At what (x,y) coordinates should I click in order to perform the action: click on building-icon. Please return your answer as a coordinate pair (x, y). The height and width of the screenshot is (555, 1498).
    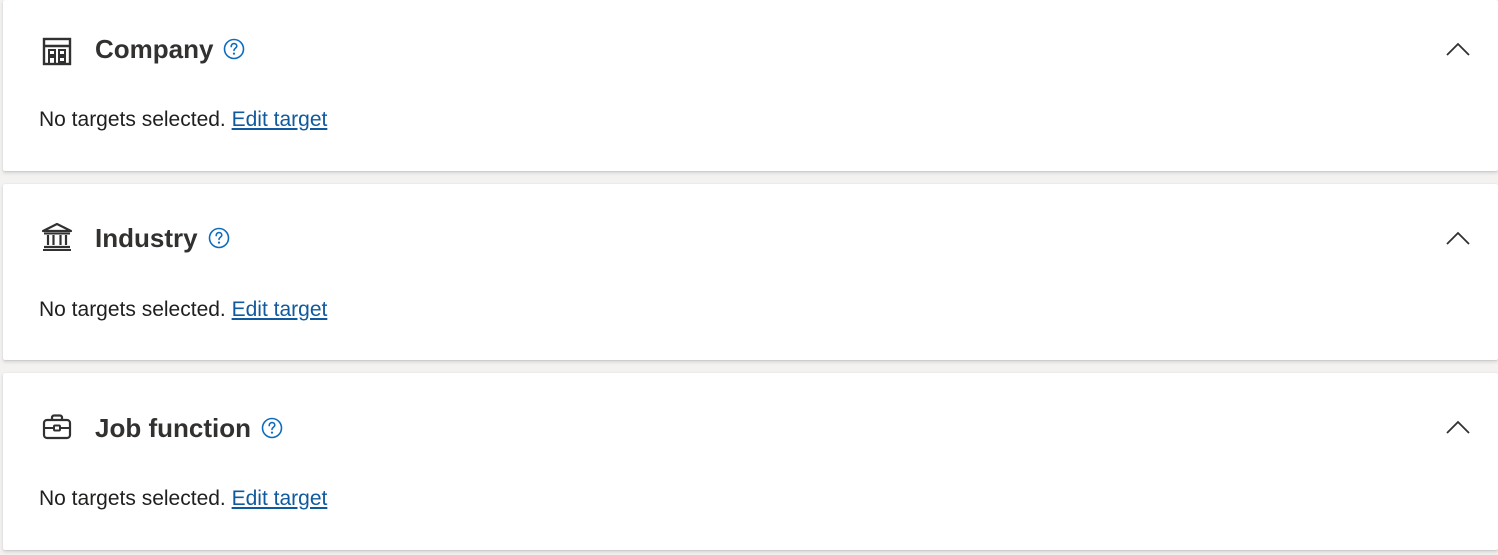
    Looking at the image, I should click on (57, 51).